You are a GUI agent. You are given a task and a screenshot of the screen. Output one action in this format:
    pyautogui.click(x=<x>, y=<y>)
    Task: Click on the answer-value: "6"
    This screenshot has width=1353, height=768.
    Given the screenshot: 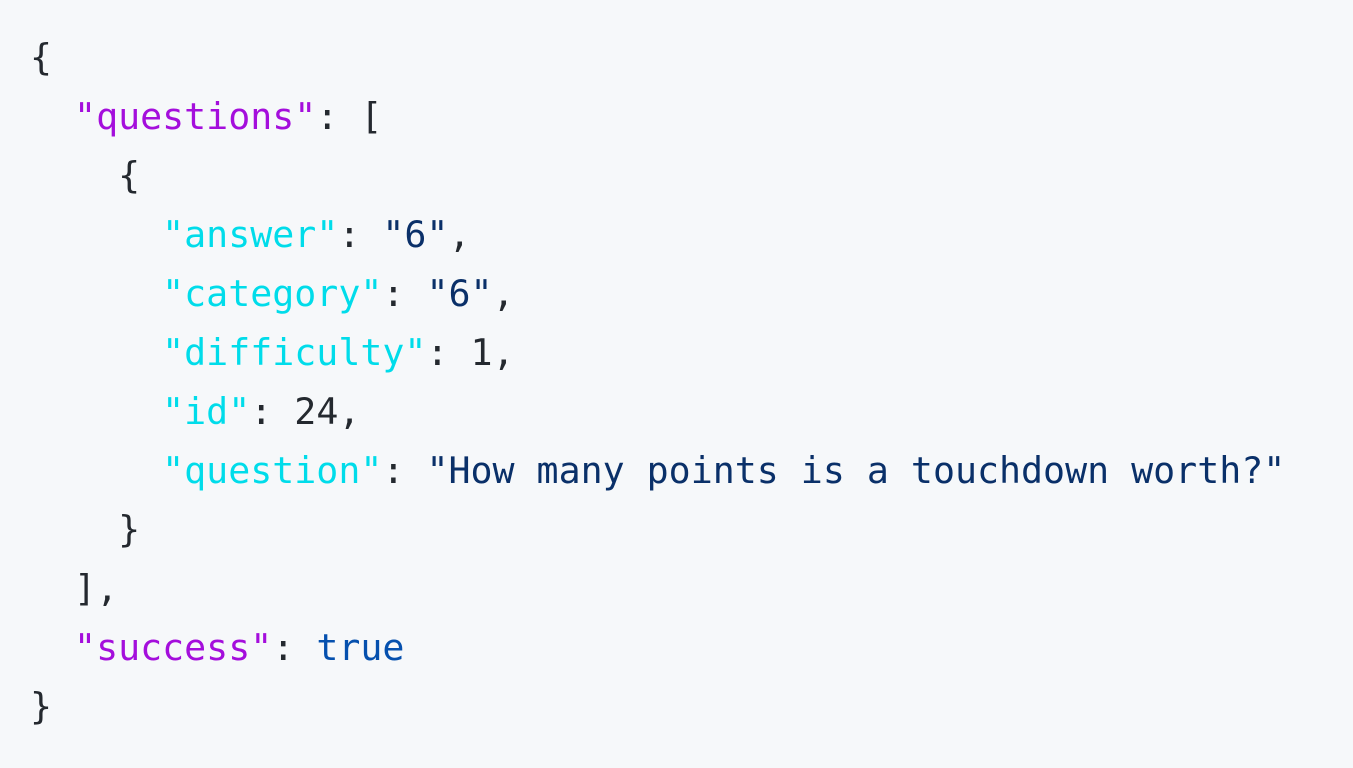 What is the action you would take?
    pyautogui.click(x=415, y=234)
    